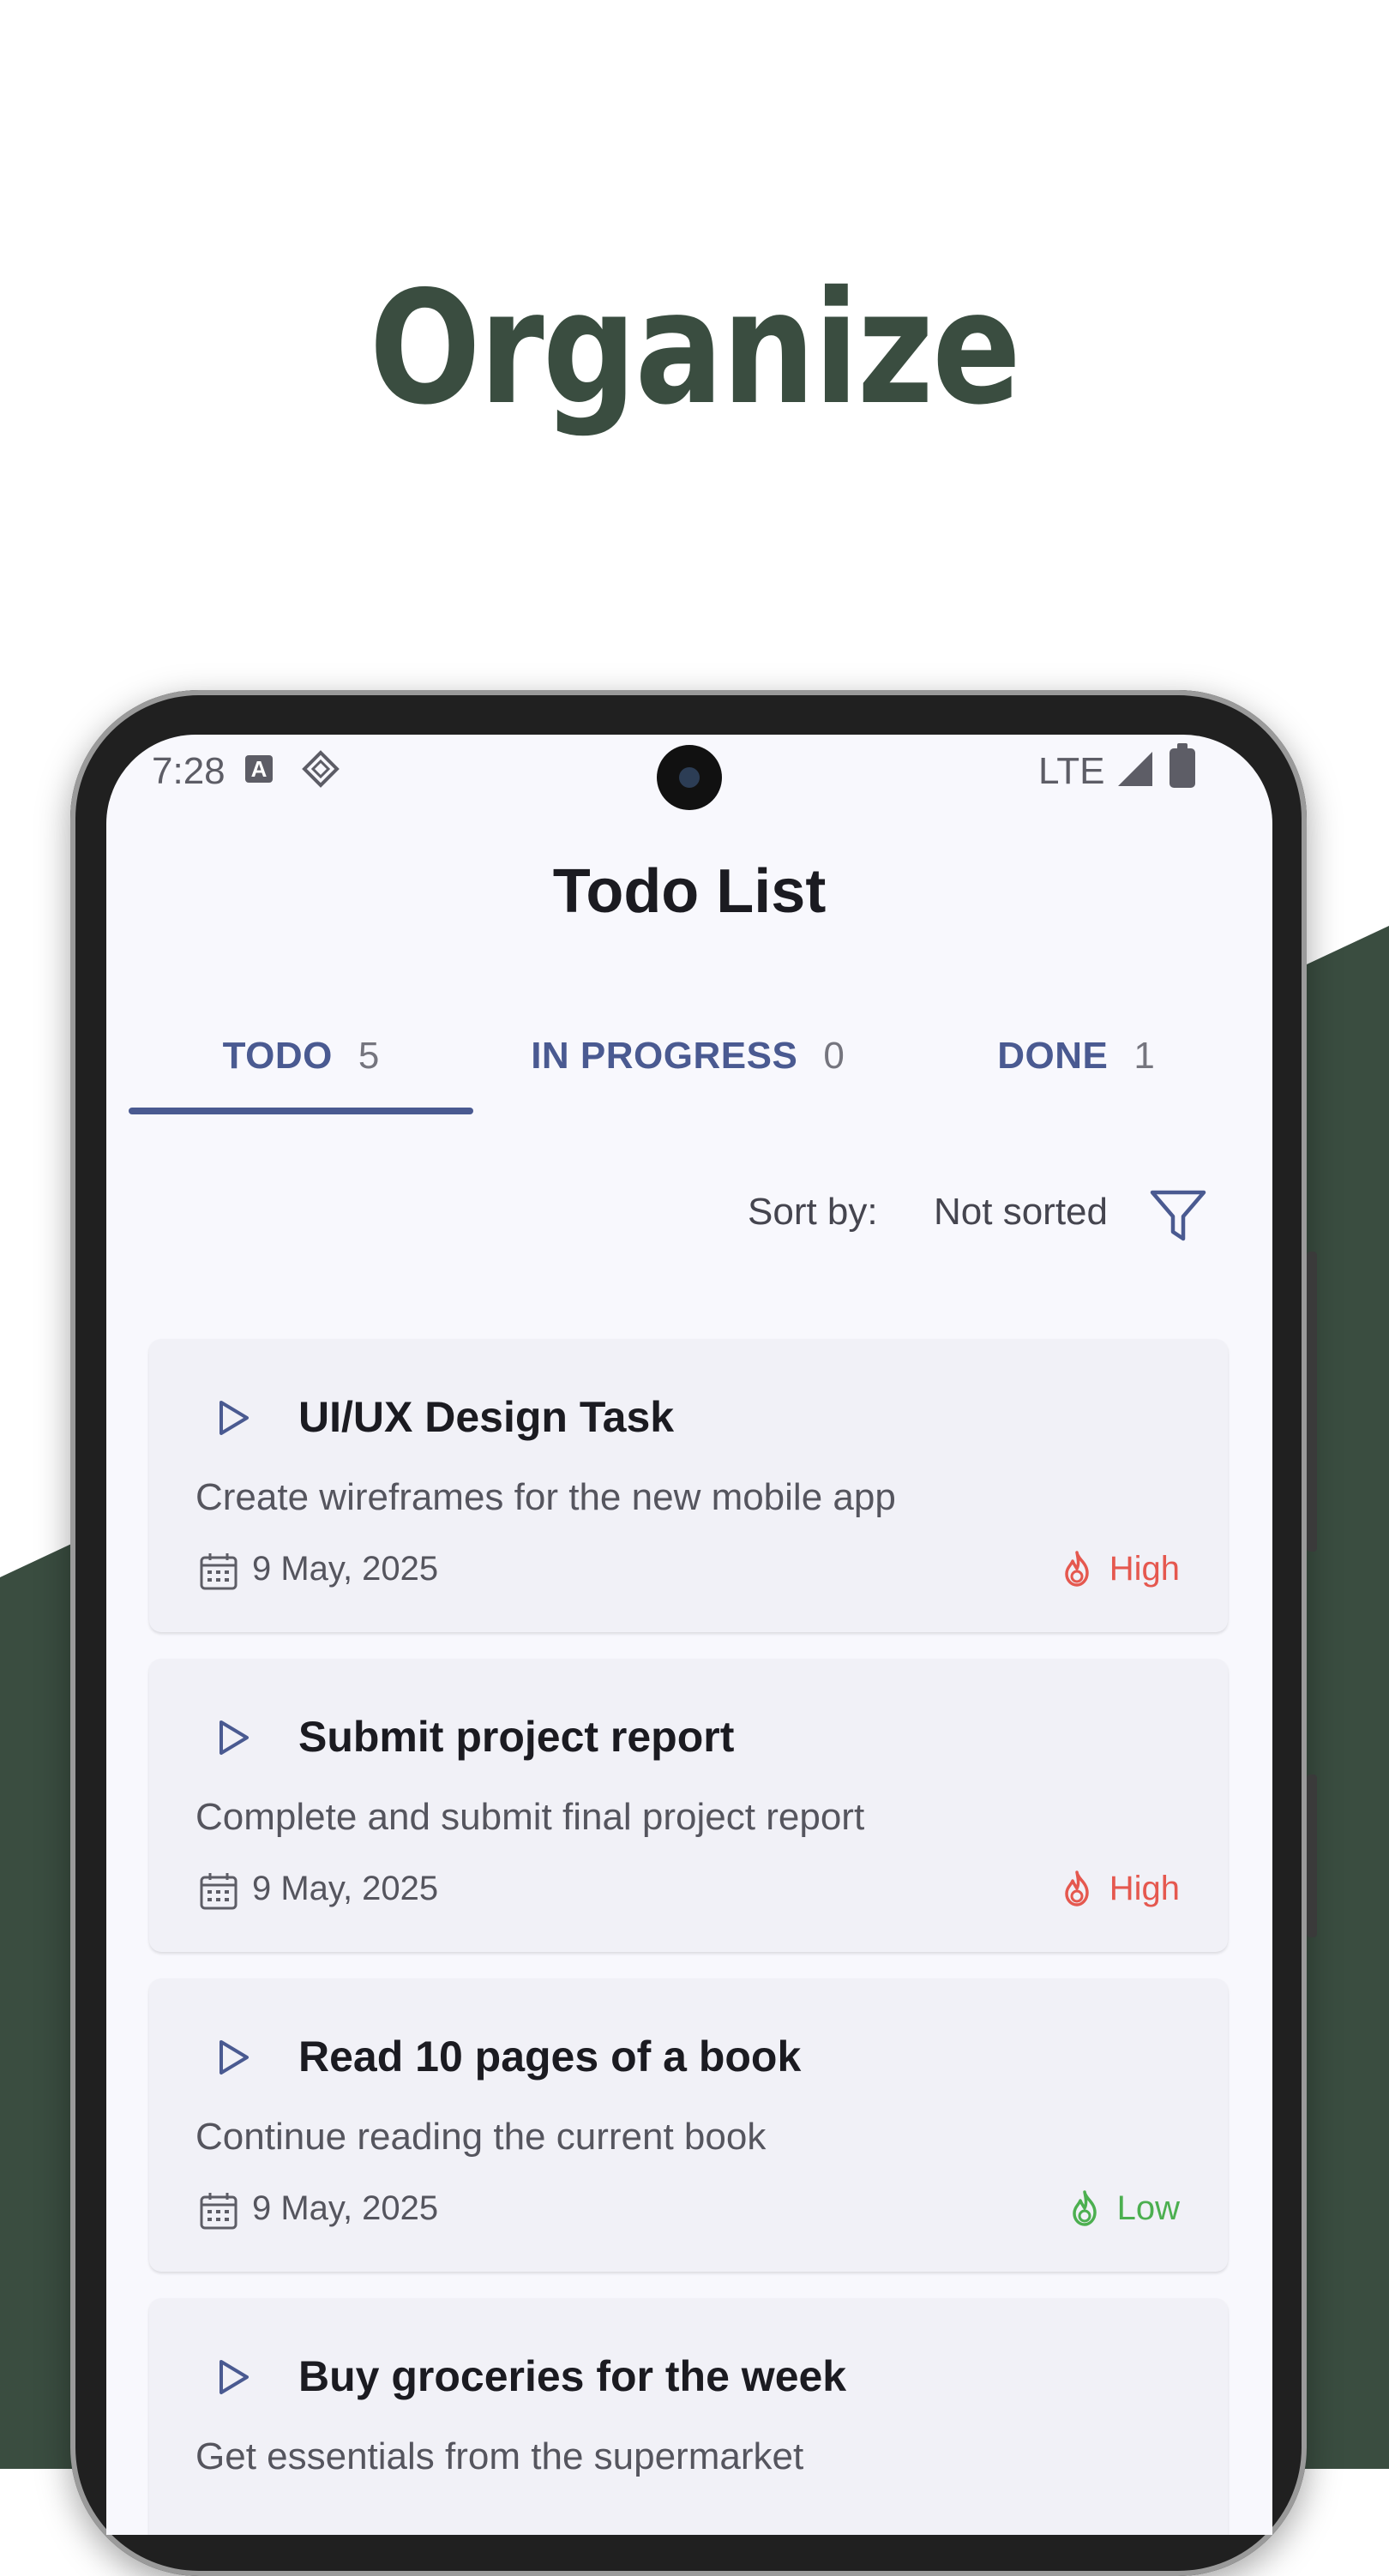 This screenshot has width=1389, height=2576. I want to click on page-title: Todo List, so click(689, 891).